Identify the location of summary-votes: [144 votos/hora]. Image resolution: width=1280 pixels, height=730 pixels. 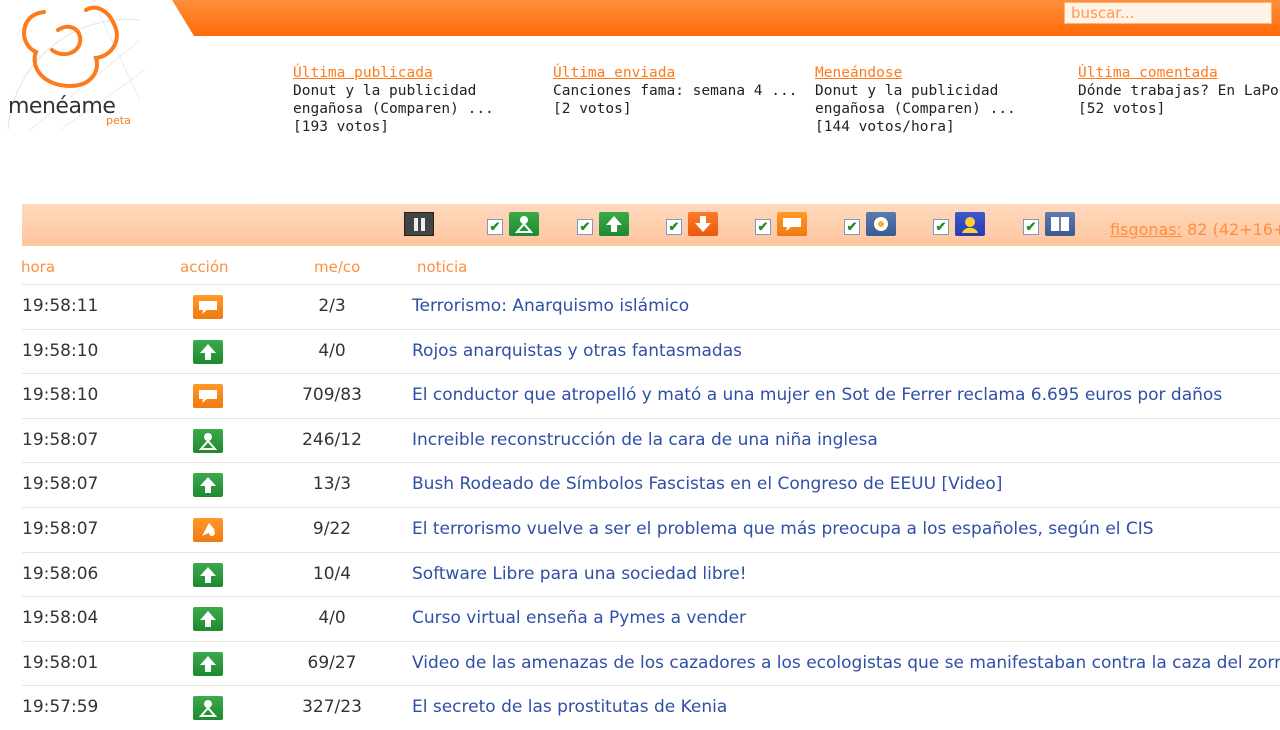
(885, 127).